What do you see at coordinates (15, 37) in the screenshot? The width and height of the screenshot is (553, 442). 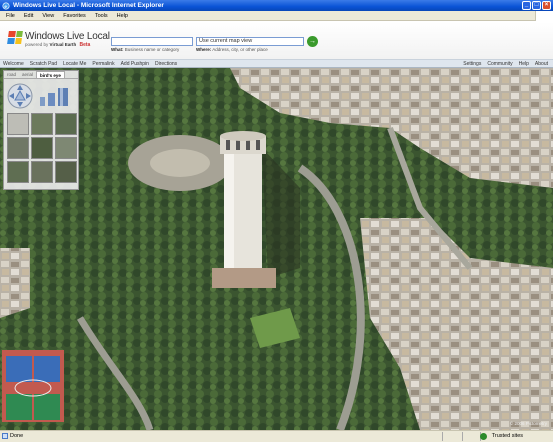 I see `windows-flag-icon` at bounding box center [15, 37].